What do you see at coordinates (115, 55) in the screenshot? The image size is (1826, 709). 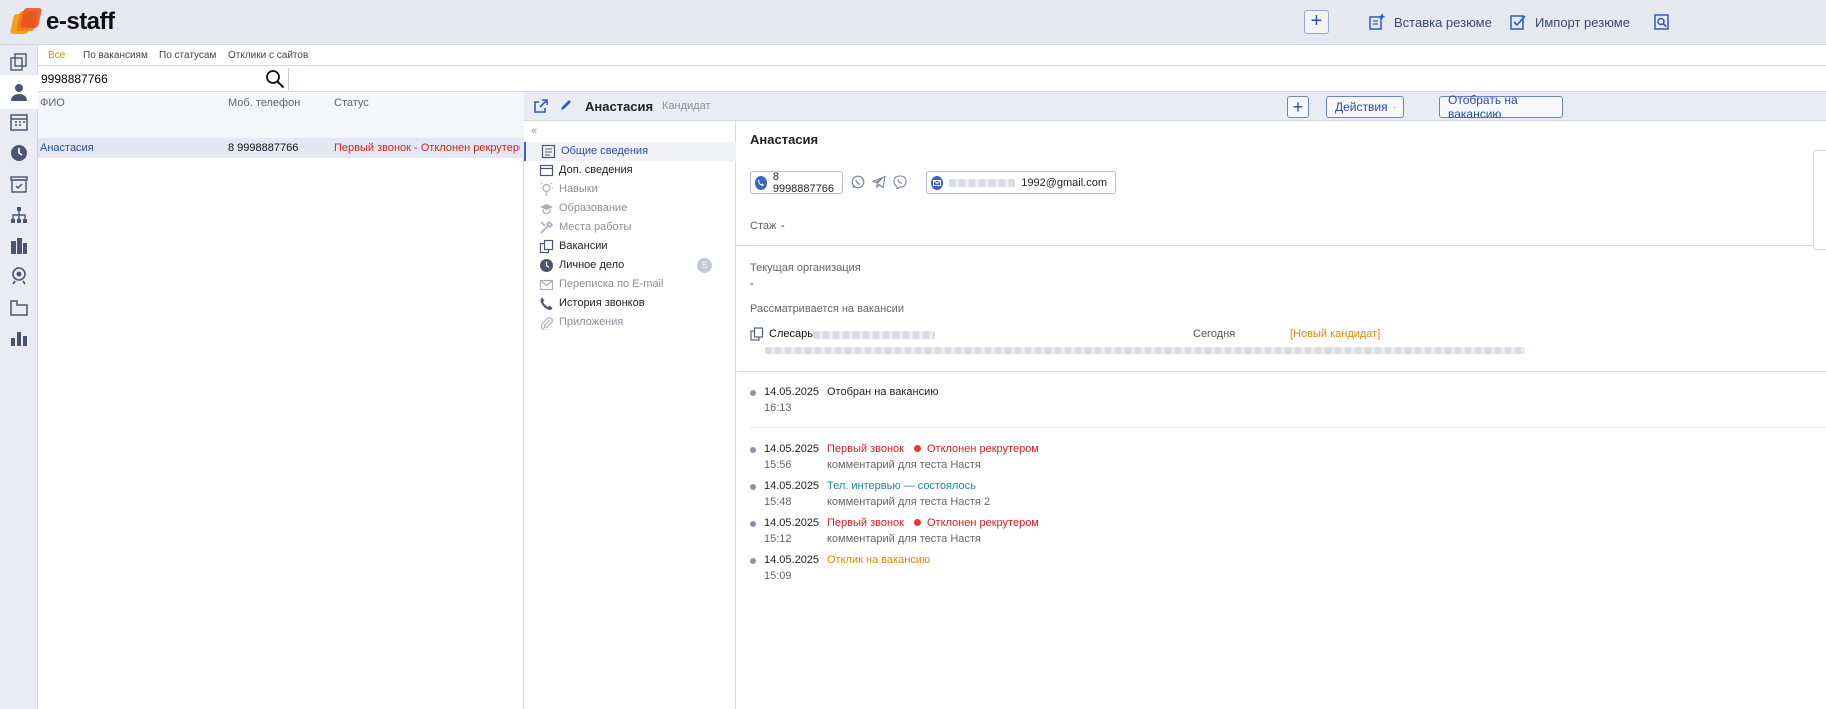 I see `tab-by-vacancies: По вакансиям` at bounding box center [115, 55].